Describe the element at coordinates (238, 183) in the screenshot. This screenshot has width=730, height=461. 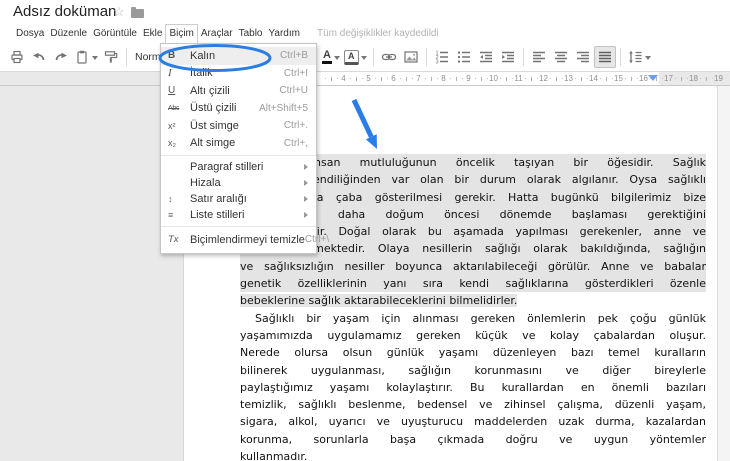
I see `menu-item-align: Hizala` at that location.